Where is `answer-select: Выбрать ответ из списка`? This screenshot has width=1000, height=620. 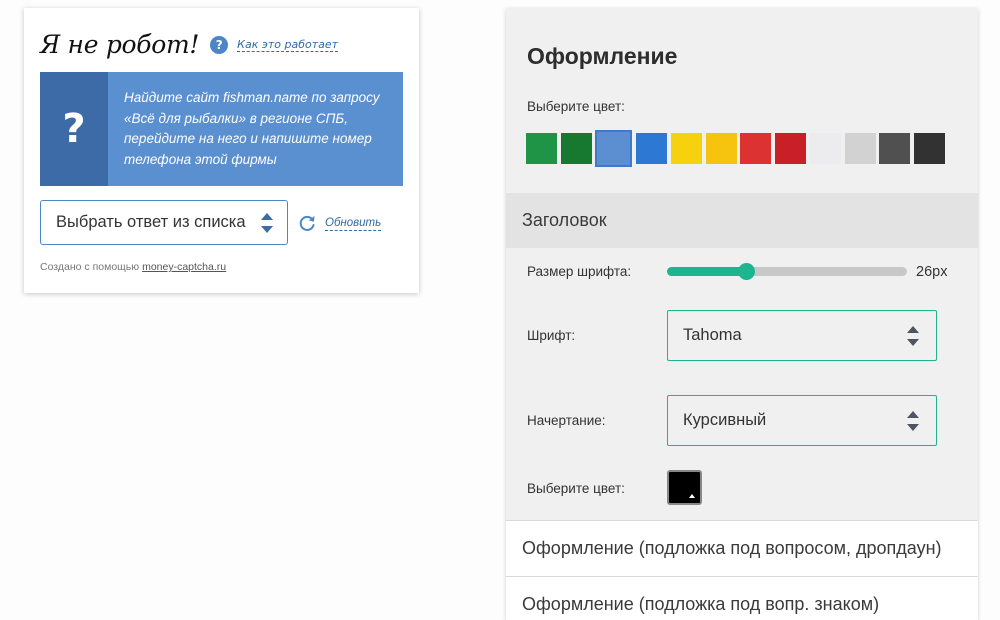 answer-select: Выбрать ответ из списка is located at coordinates (164, 222).